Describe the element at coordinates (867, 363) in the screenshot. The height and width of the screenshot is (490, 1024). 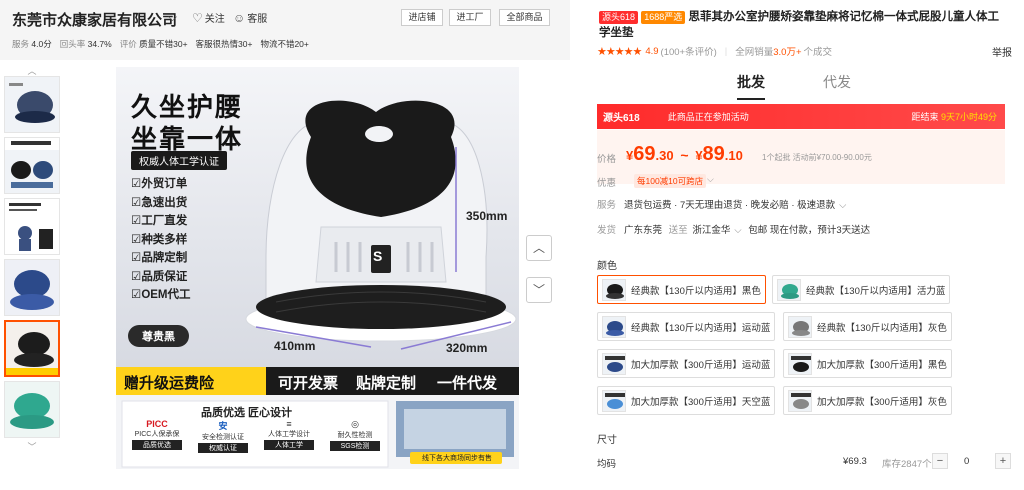
I see `color-option: 加大加厚款【300斤适用】黑色` at that location.